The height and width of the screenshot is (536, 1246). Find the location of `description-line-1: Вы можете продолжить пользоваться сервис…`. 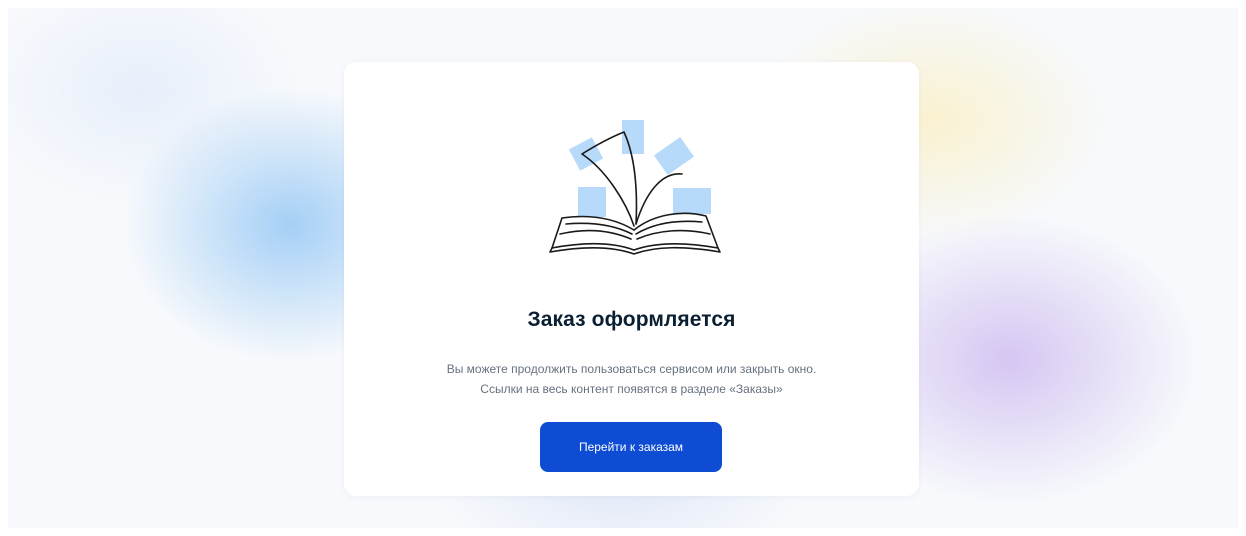

description-line-1: Вы можете продолжить пользоваться сервис… is located at coordinates (631, 369).